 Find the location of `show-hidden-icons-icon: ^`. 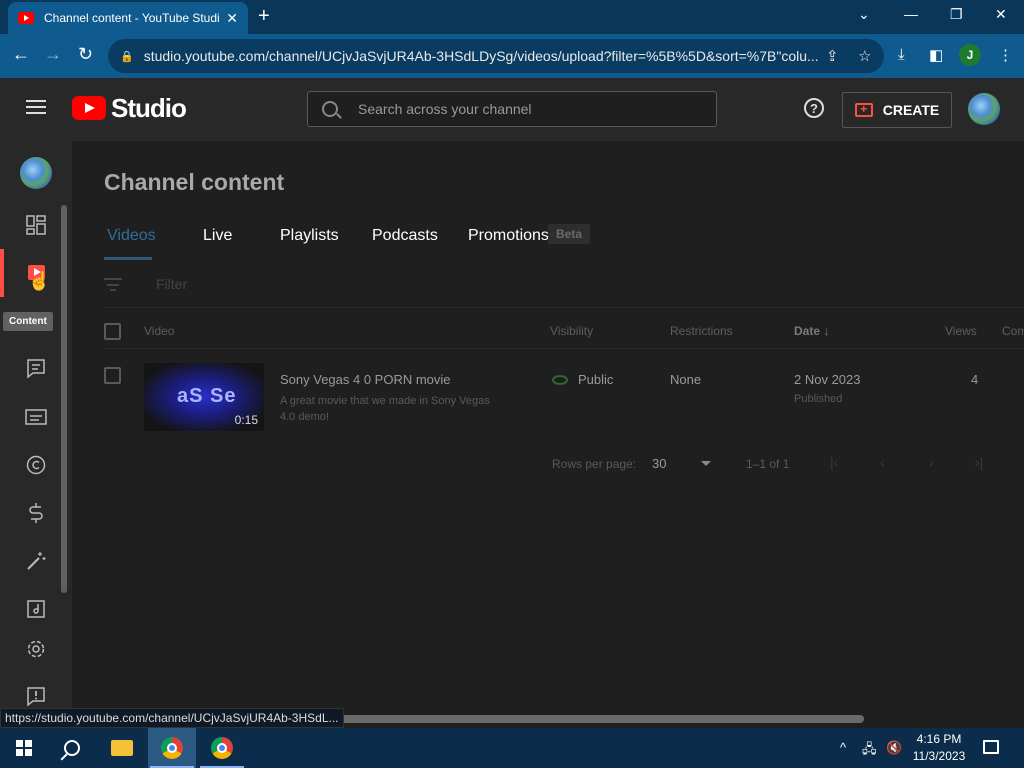

show-hidden-icons-icon: ^ is located at coordinates (843, 747).